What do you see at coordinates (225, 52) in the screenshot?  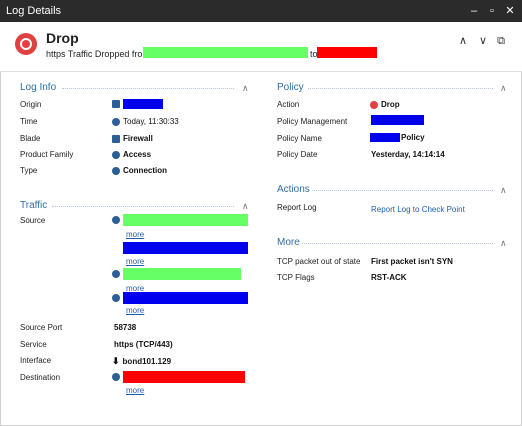 I see `redacted-source-address` at bounding box center [225, 52].